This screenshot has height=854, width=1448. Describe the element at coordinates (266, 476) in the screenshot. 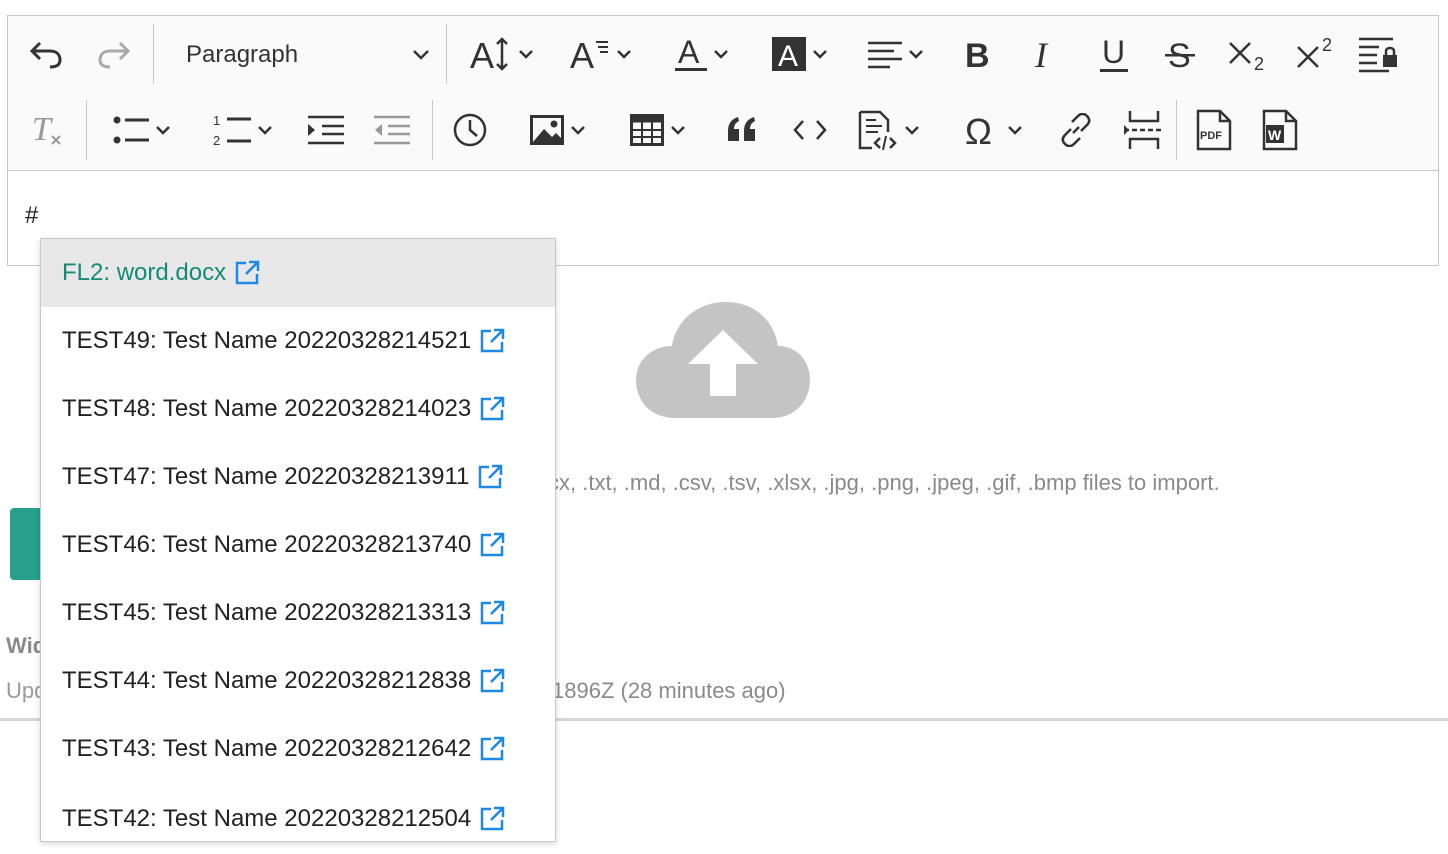

I see `mention-item-label: TEST47: Test Name 20220328213911` at that location.